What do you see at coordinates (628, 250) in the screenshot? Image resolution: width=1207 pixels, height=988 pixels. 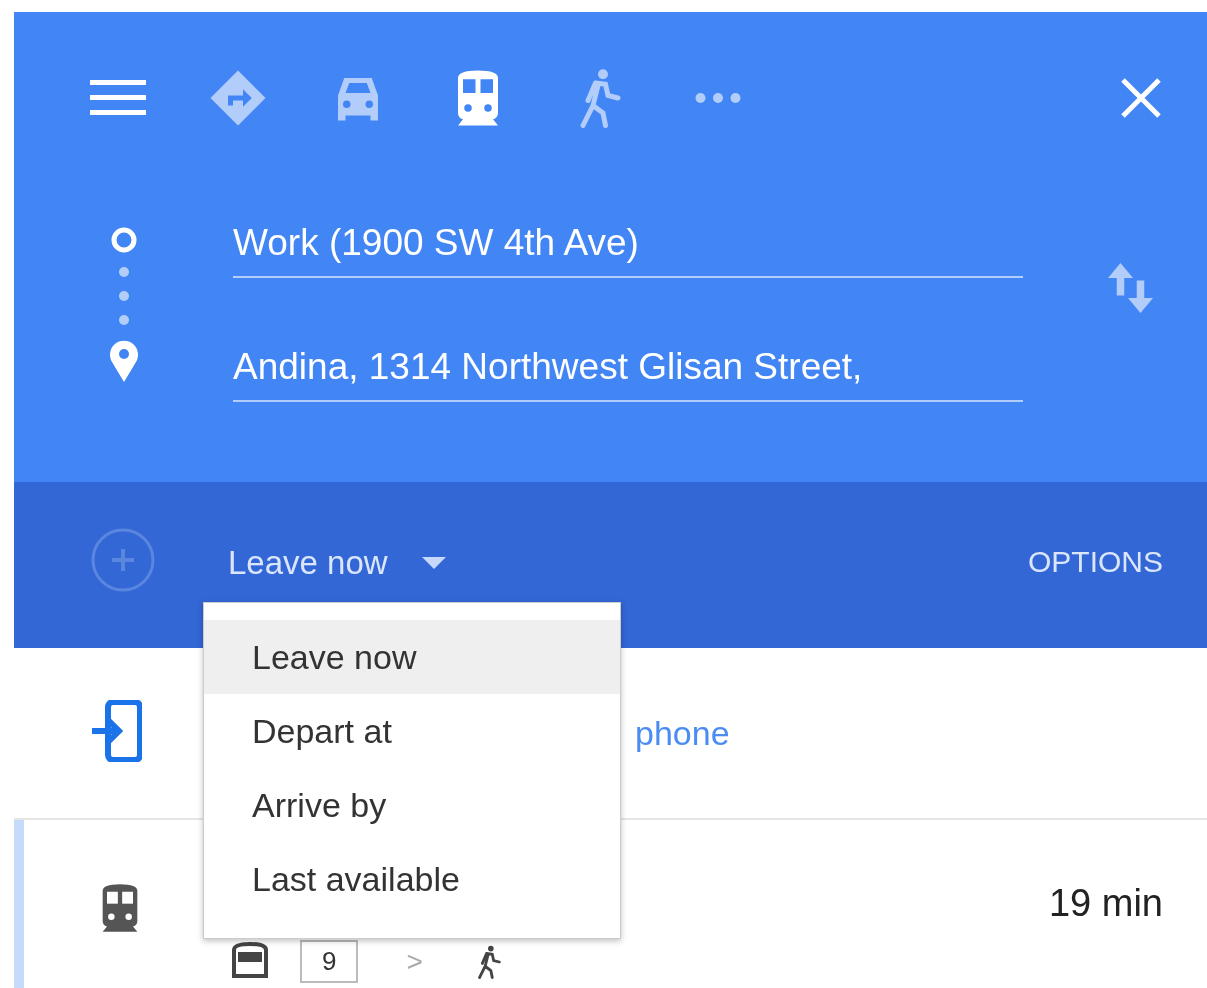 I see `origin-field: Work (1900 SW 4th Ave)` at bounding box center [628, 250].